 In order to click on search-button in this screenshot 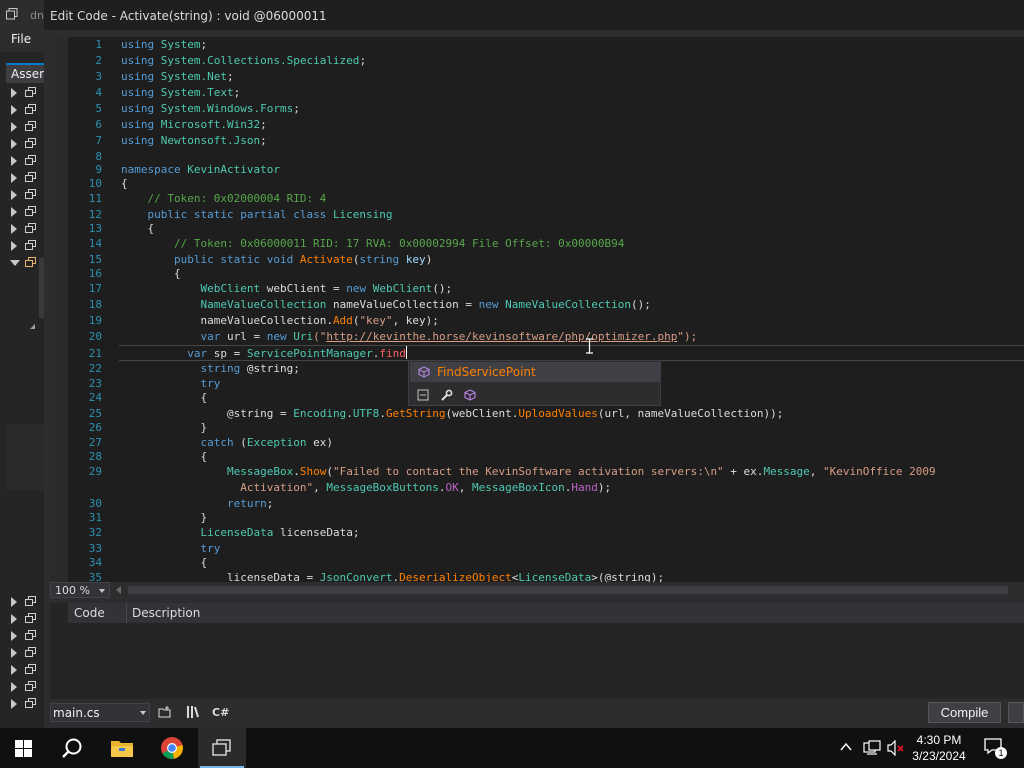, I will do `click(72, 748)`.